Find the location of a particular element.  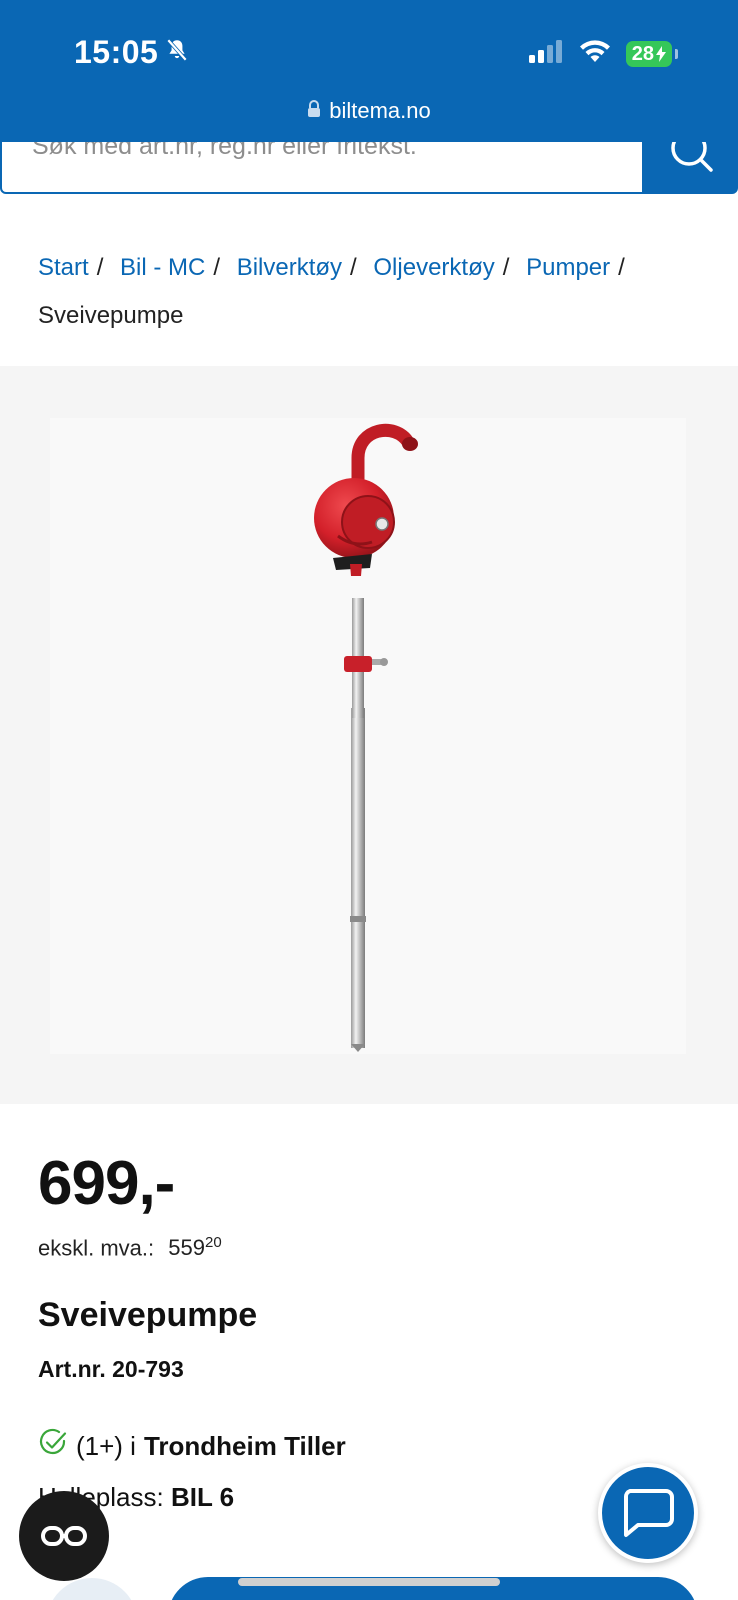

breadcrumb-link-oljeverktoy: Oljeverktøy is located at coordinates (433, 267).